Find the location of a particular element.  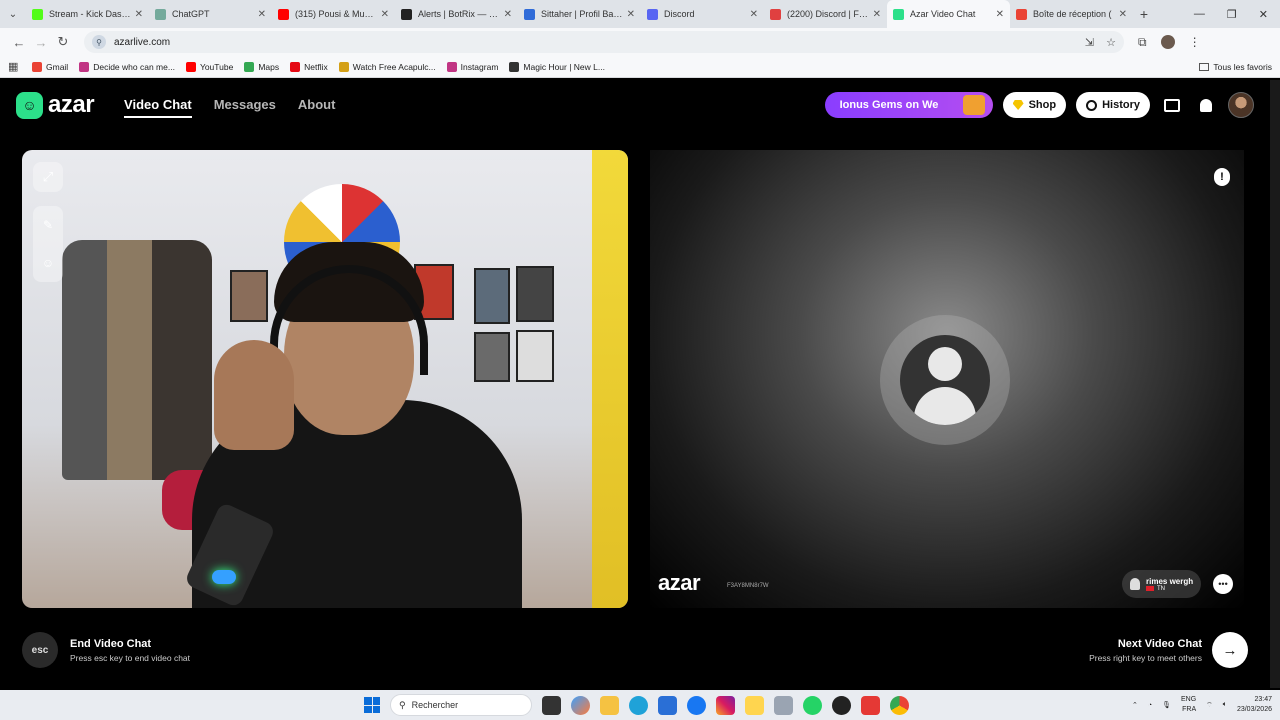

file-explorer-icon is located at coordinates (609, 705).